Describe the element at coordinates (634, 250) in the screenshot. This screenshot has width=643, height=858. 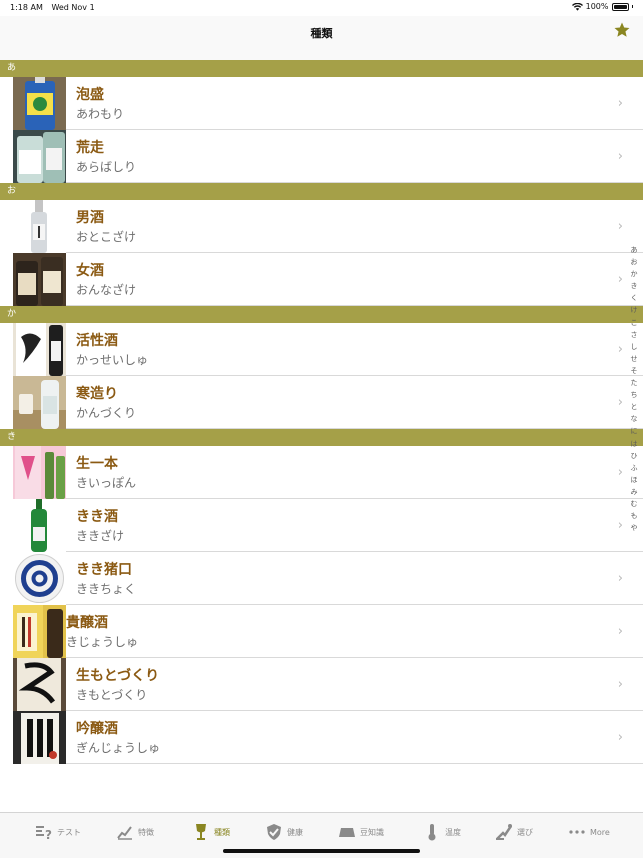
I see `index-letter: あ` at that location.